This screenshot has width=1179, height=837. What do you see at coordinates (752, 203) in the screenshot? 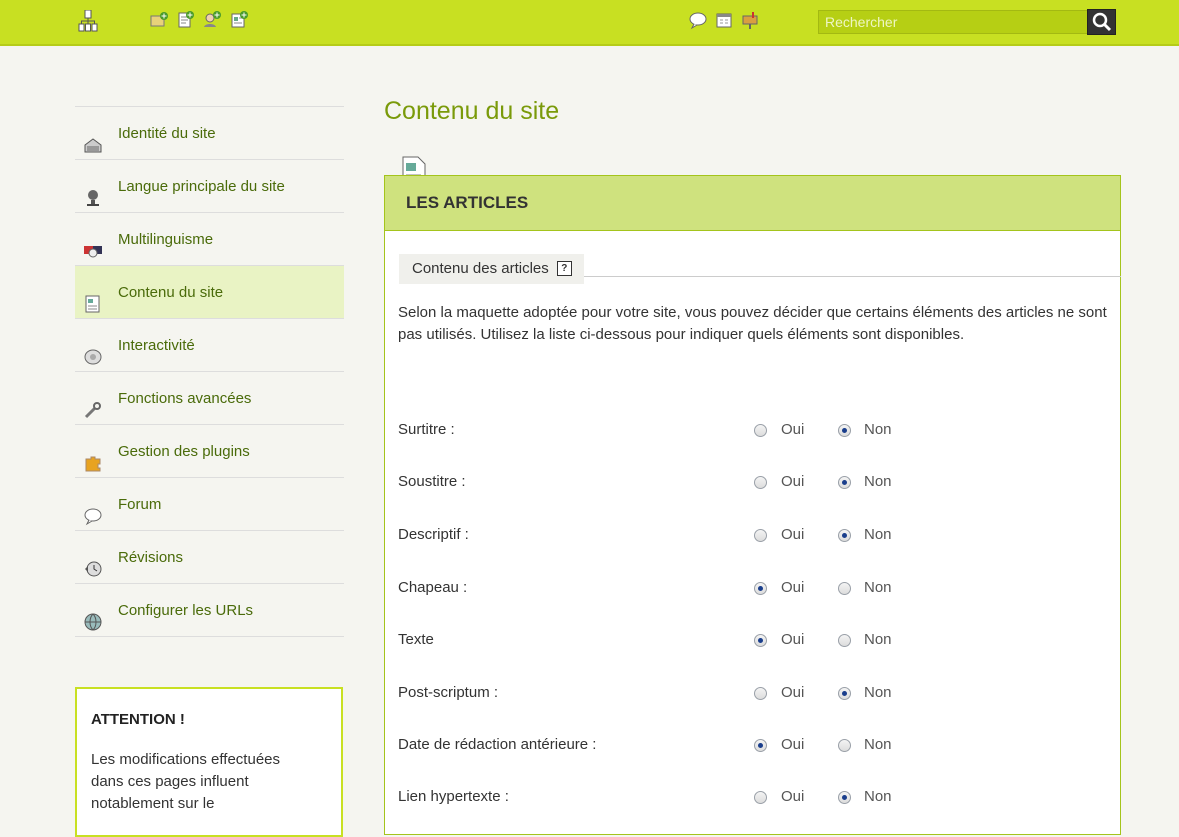
I see `panel-title: LES ARTICLES` at bounding box center [752, 203].